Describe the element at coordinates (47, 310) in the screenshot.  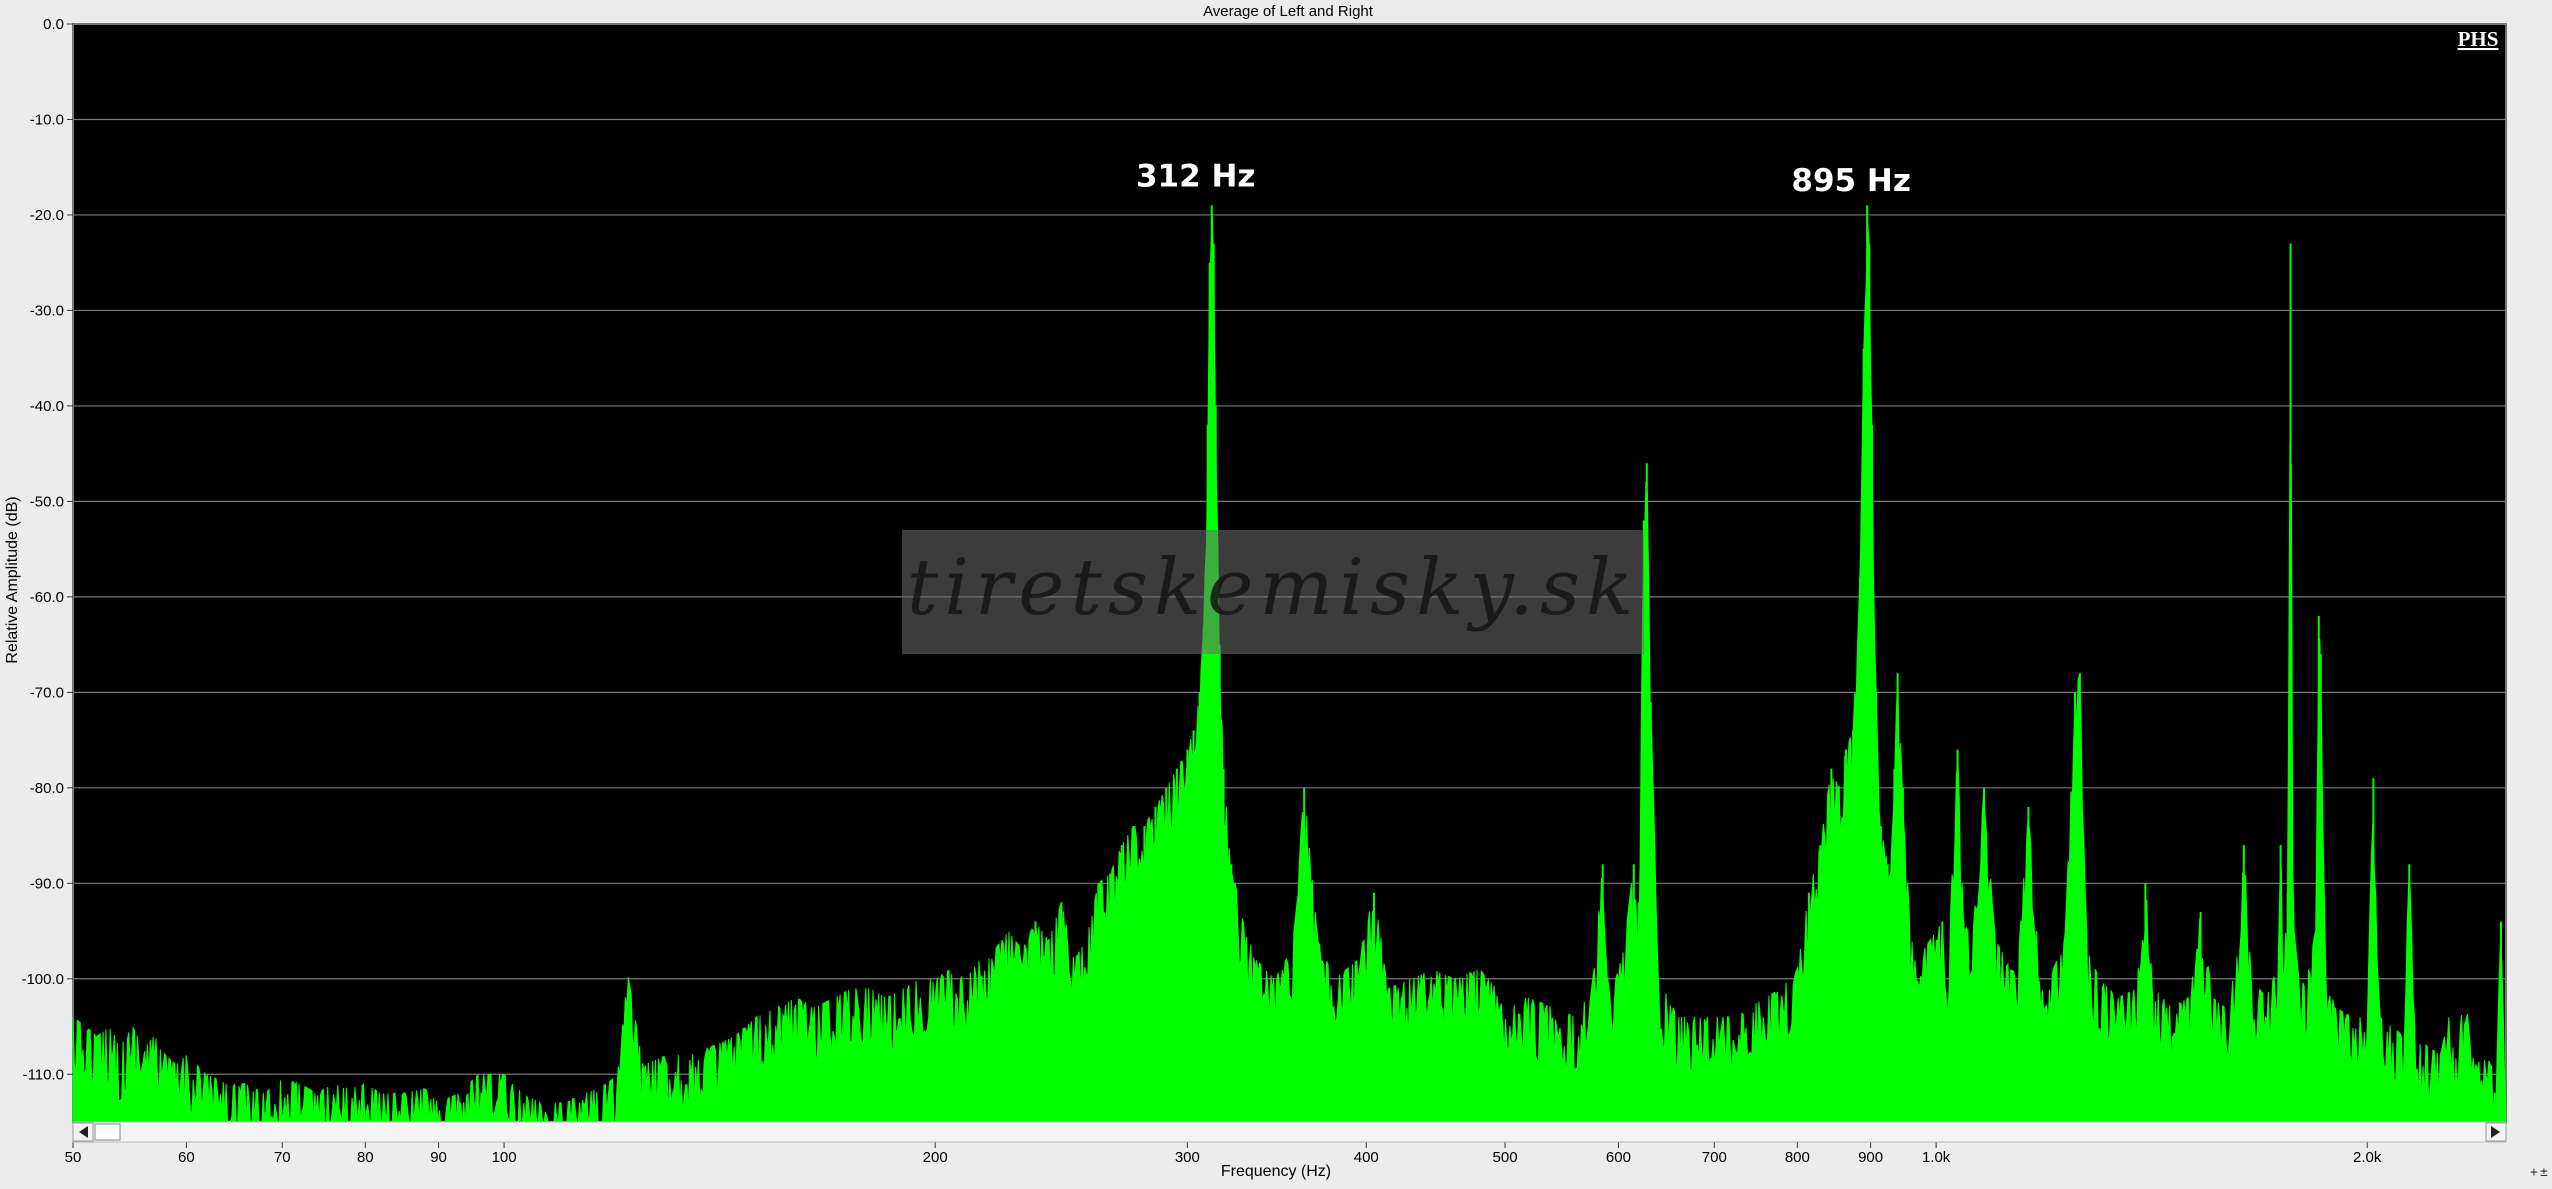
I see `y-tick-label: -30.0` at that location.